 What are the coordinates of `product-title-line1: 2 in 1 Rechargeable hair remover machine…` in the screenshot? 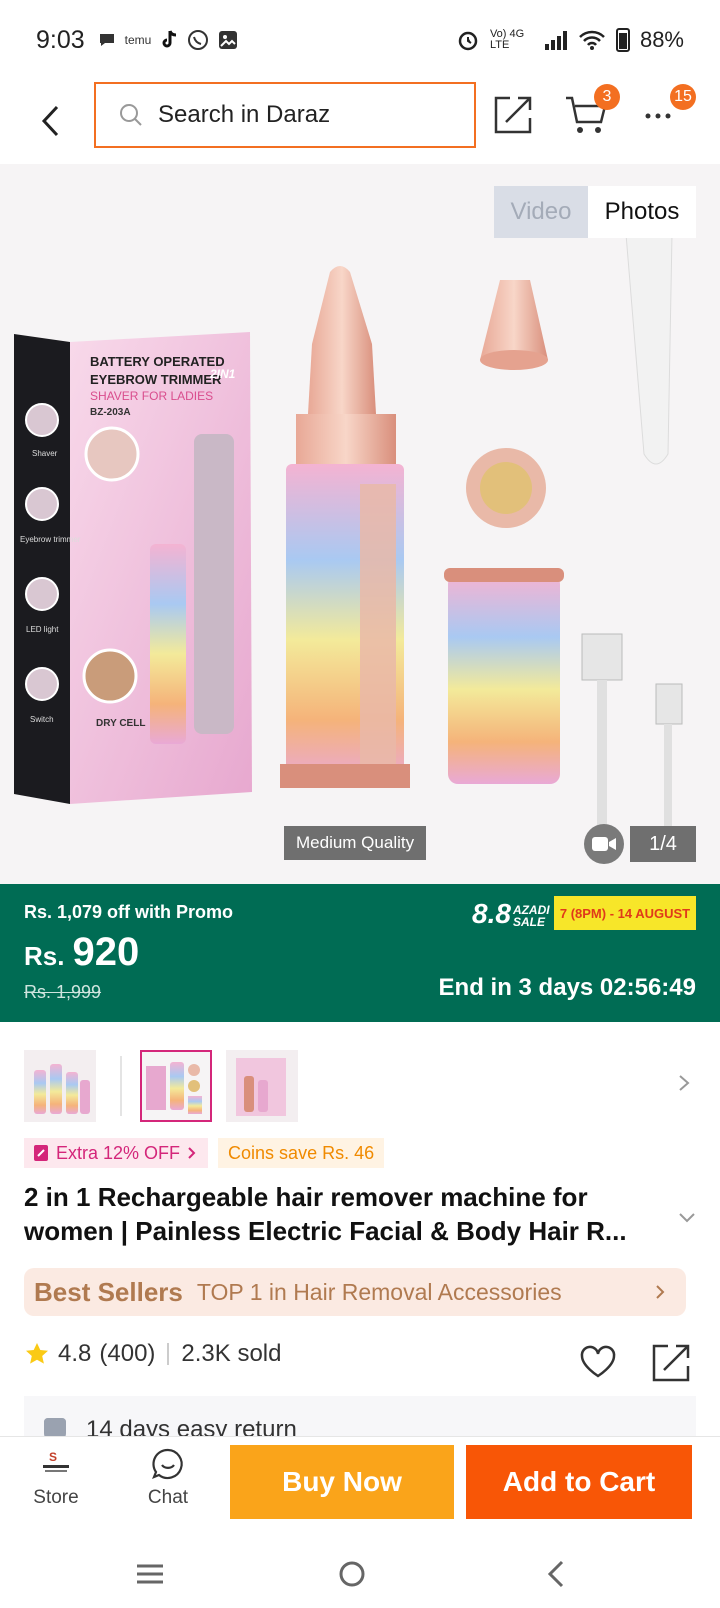 It's located at (306, 1197).